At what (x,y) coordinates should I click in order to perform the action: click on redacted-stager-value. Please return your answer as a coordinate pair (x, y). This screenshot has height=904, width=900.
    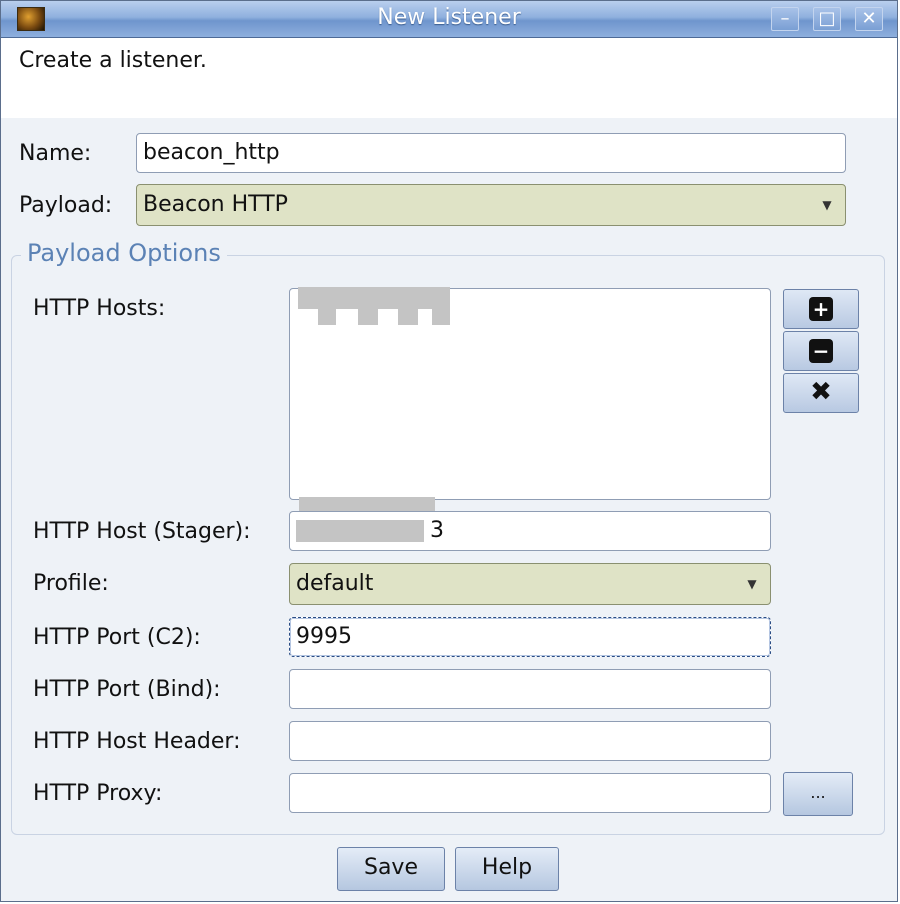
    Looking at the image, I should click on (360, 531).